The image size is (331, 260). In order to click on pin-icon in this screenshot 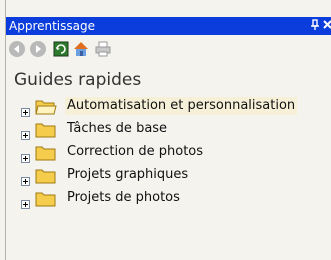, I will do `click(315, 27)`.